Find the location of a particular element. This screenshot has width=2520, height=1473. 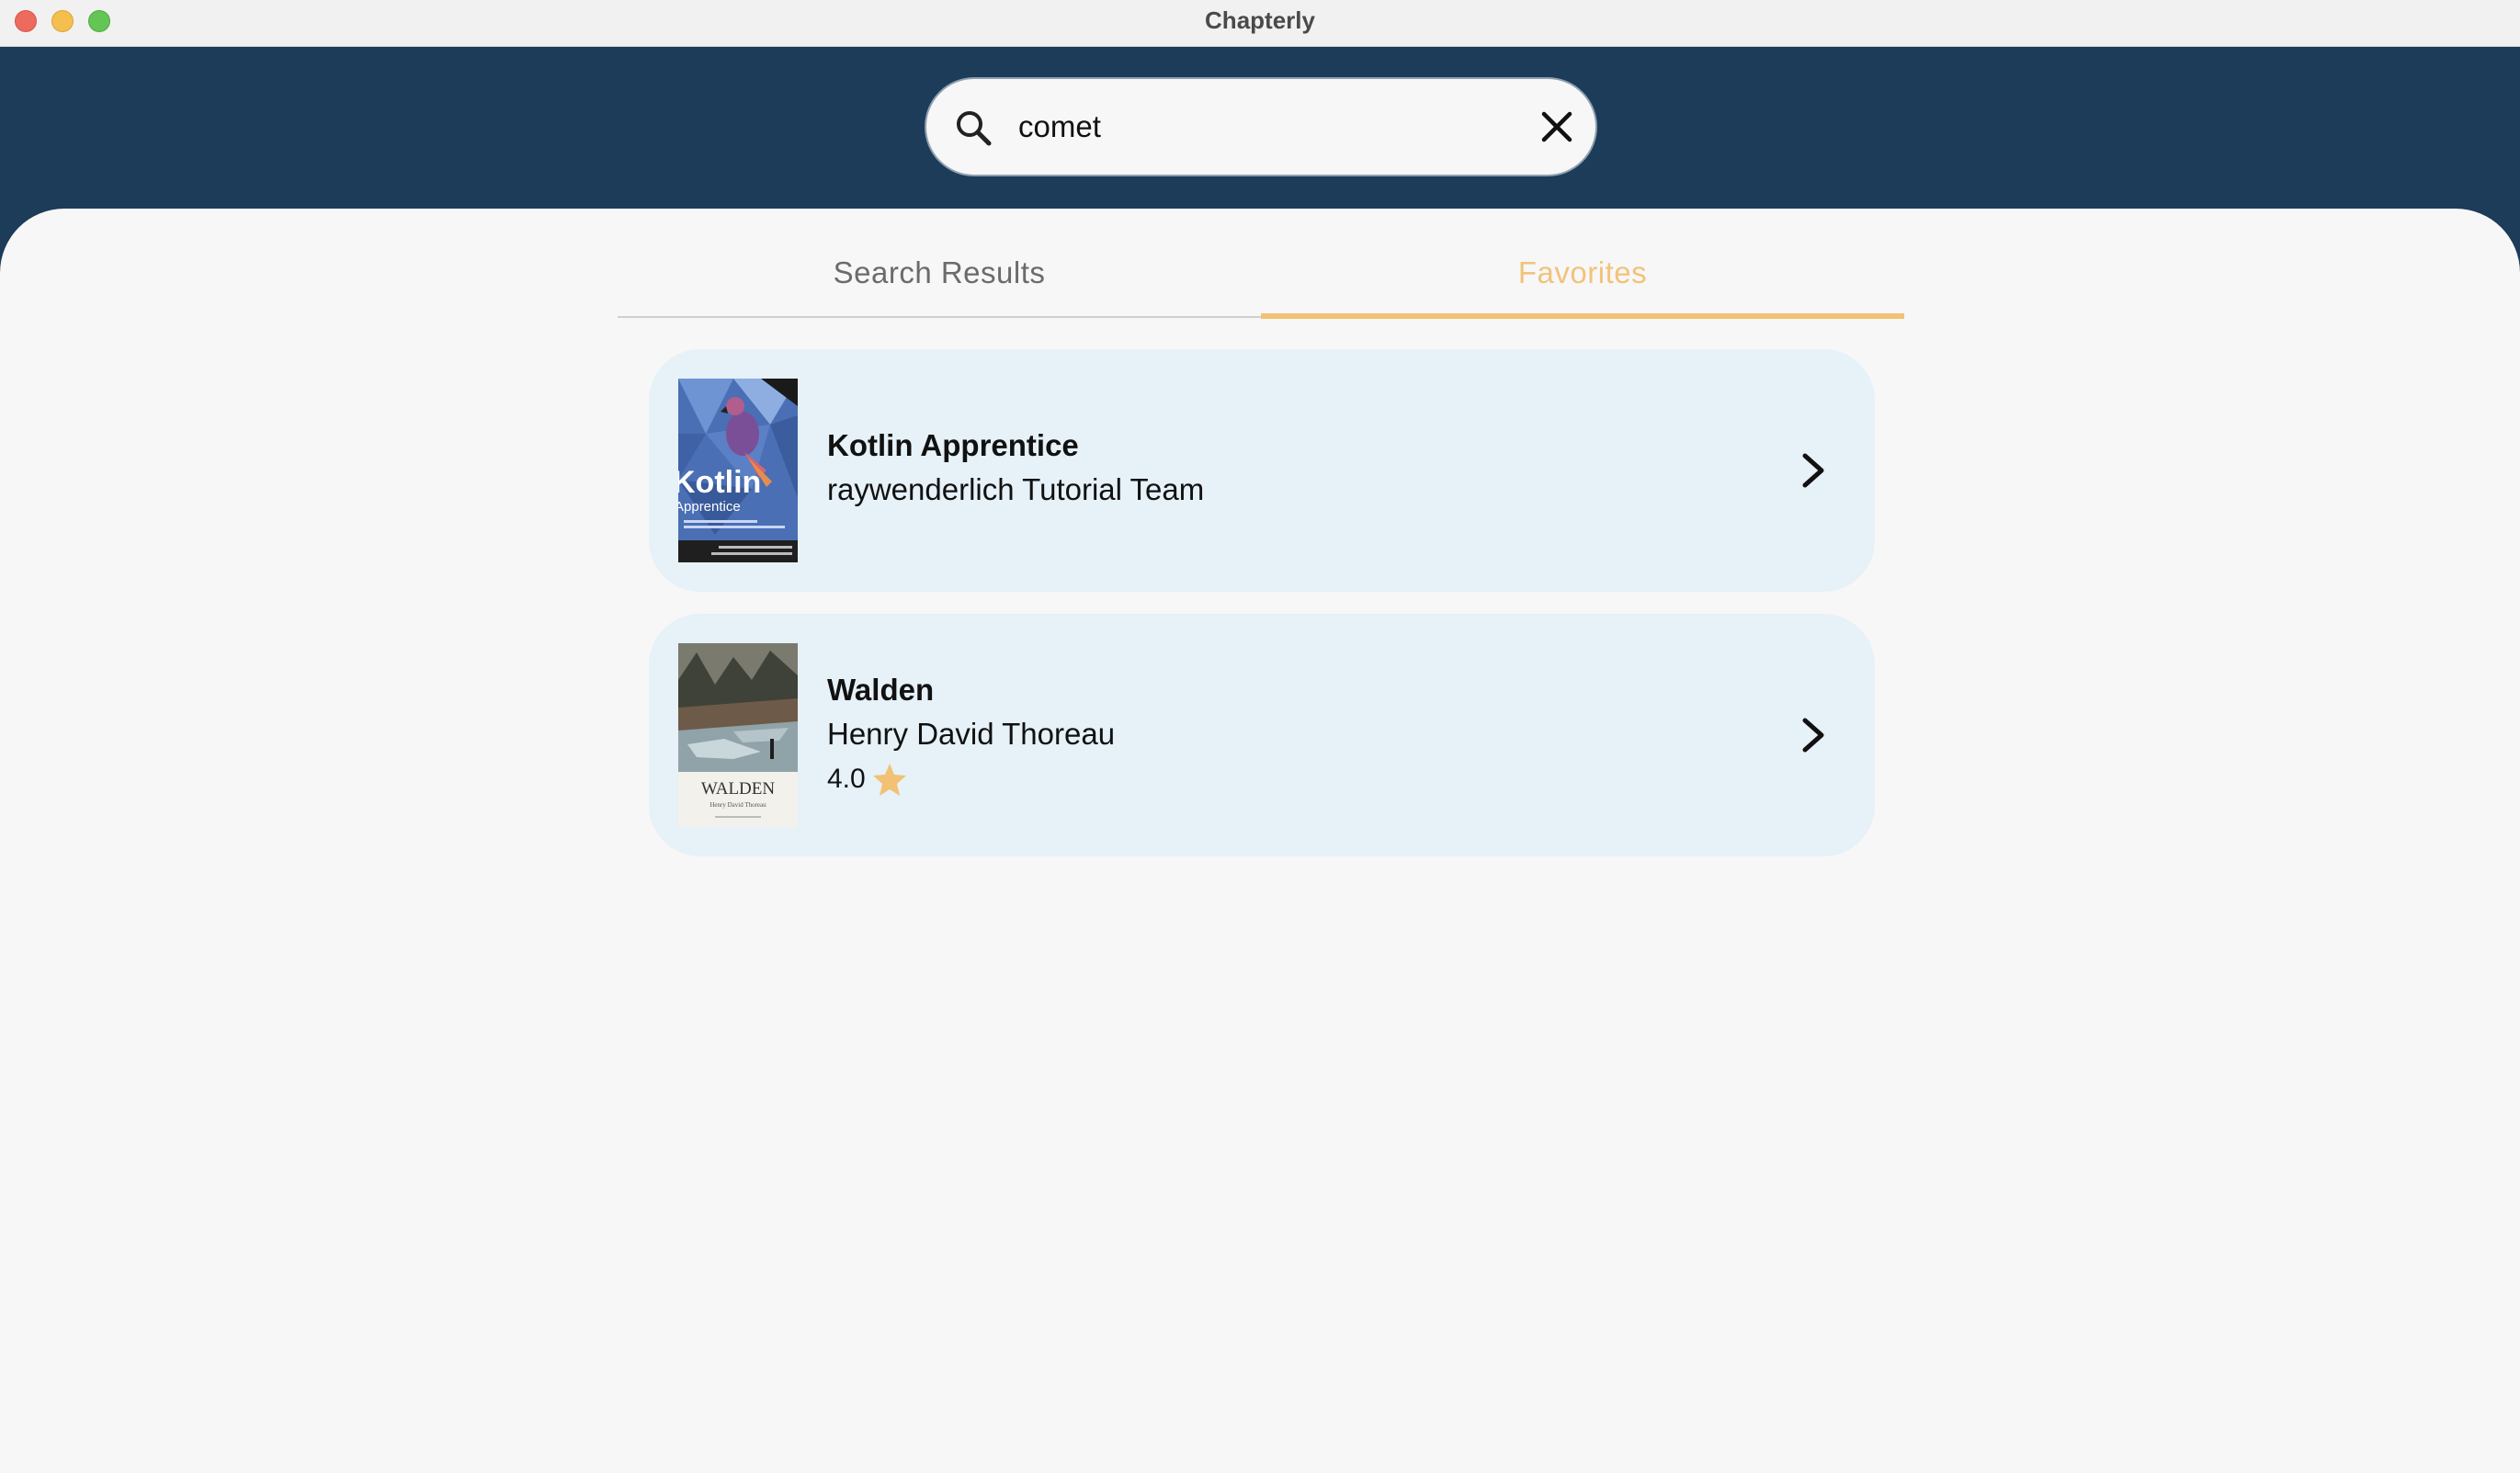

book-cover-image: Kotlin Apprentice is located at coordinates (738, 470).